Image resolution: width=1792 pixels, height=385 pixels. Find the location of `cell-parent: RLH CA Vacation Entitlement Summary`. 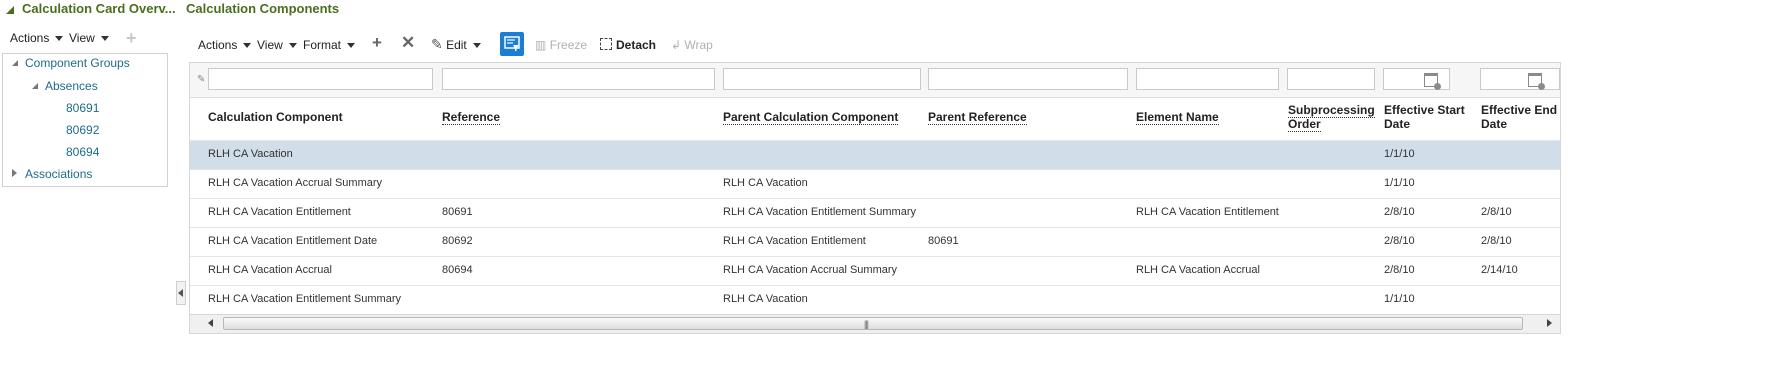

cell-parent: RLH CA Vacation Entitlement Summary is located at coordinates (819, 212).